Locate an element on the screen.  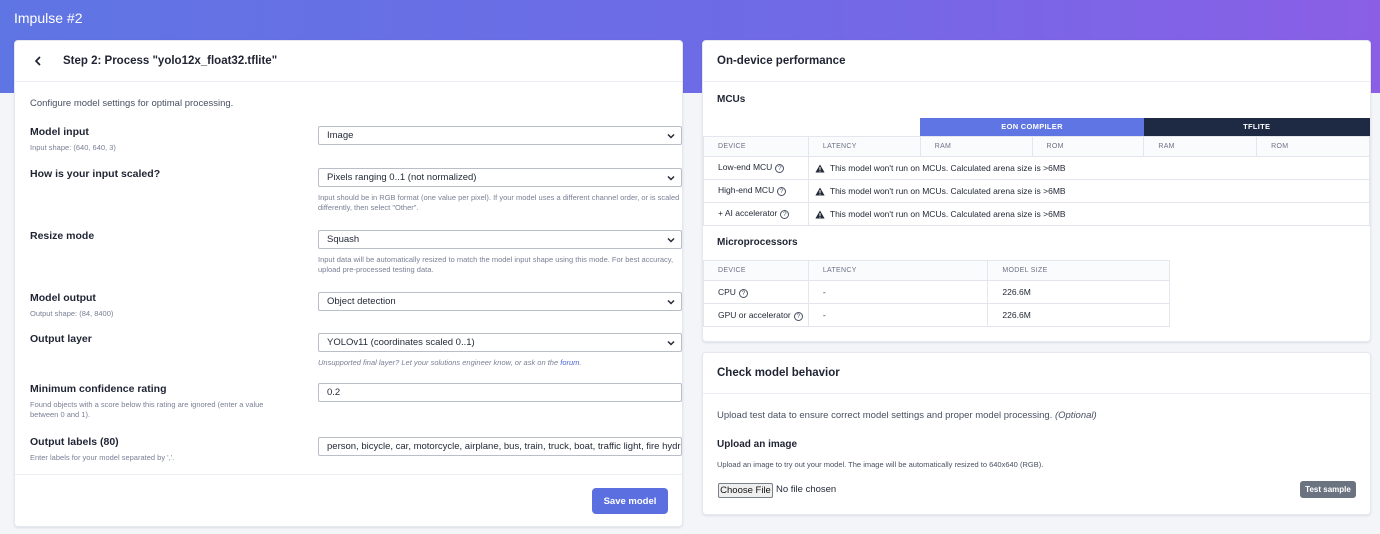
model-input-label: Model input is located at coordinates (59, 132).